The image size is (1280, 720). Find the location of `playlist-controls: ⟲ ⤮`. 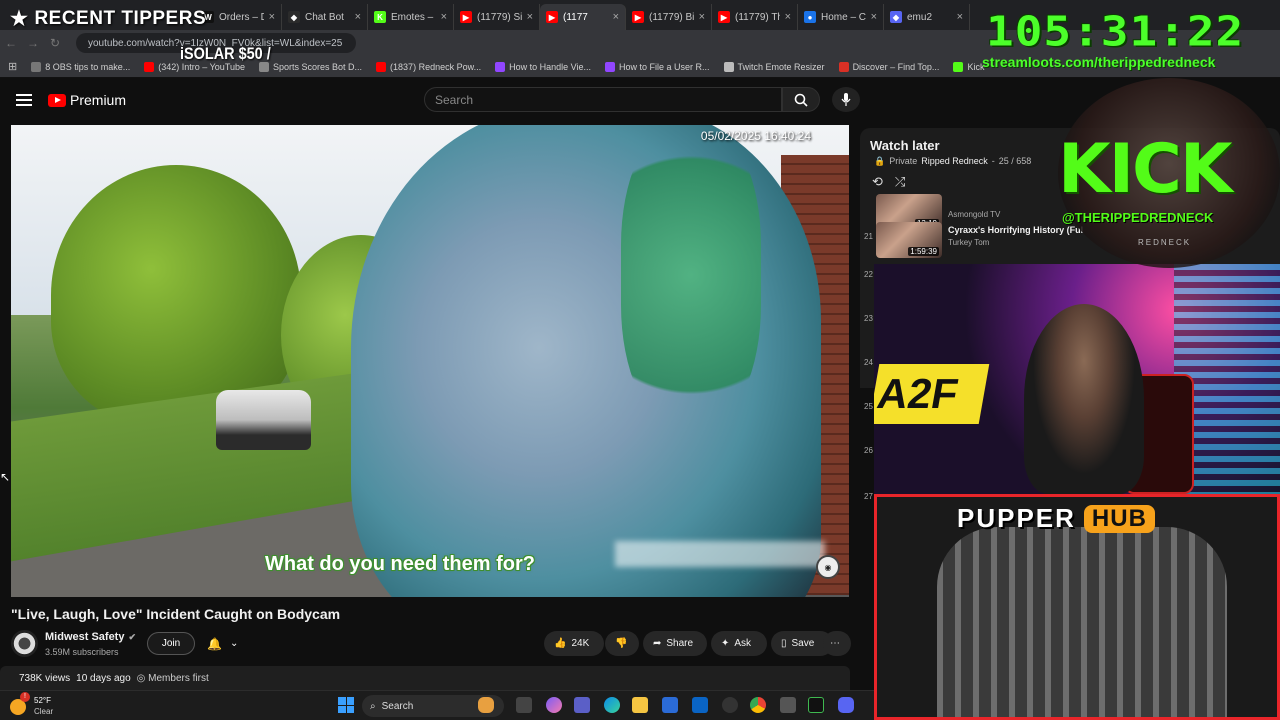

playlist-controls: ⟲ ⤮ is located at coordinates (888, 182).